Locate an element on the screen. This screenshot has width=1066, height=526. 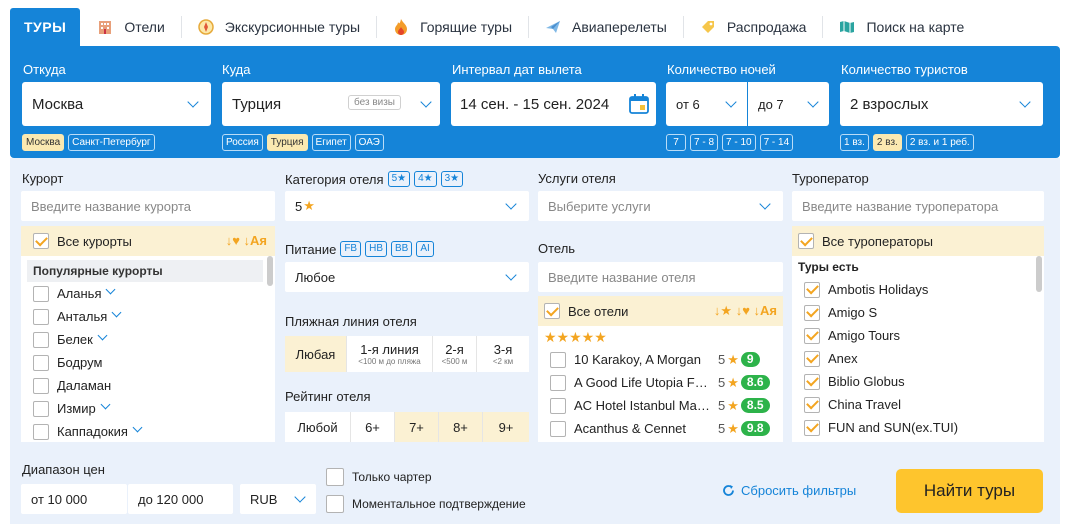
sort-icons: ↓★ ↓♥ ↓Ая is located at coordinates (745, 311).